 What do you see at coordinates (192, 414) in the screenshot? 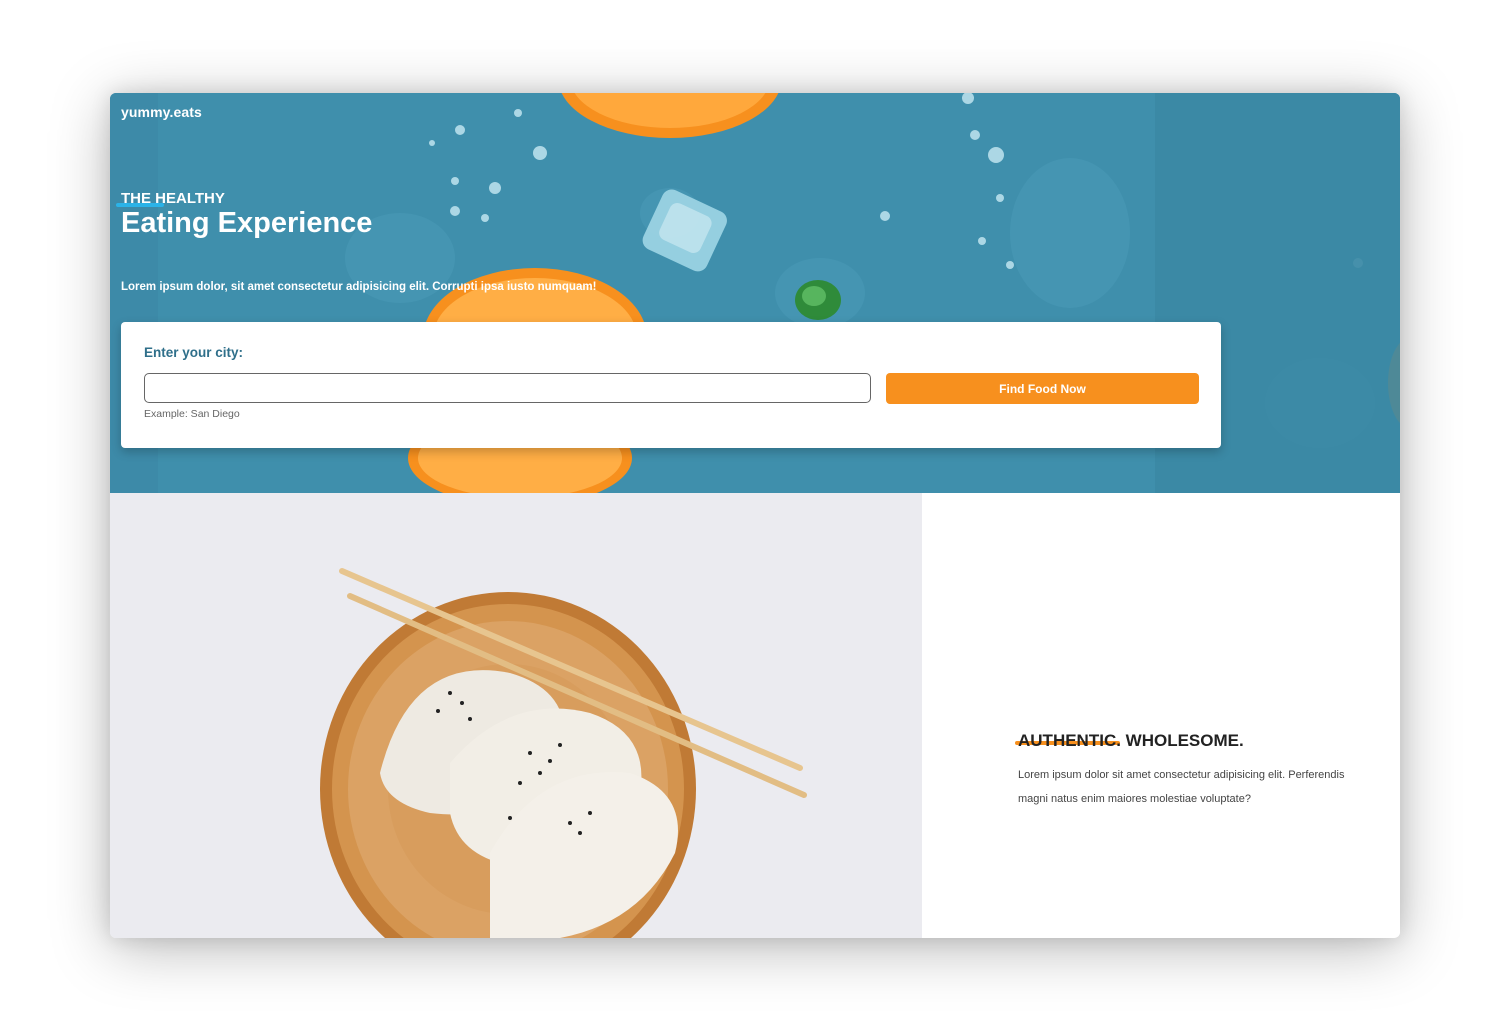
I see `city-input-hint: Example: San Diego` at bounding box center [192, 414].